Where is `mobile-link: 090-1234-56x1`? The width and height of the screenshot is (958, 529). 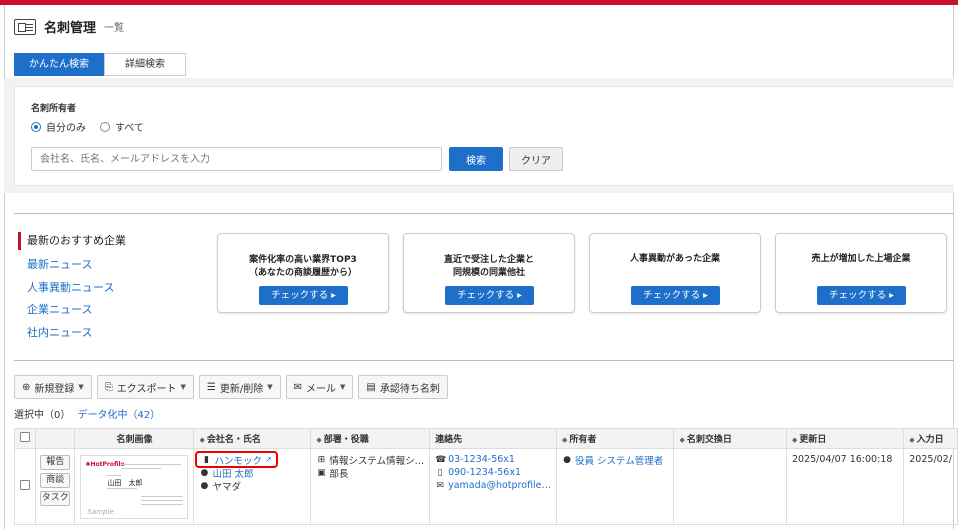 mobile-link: 090-1234-56x1 is located at coordinates (484, 472).